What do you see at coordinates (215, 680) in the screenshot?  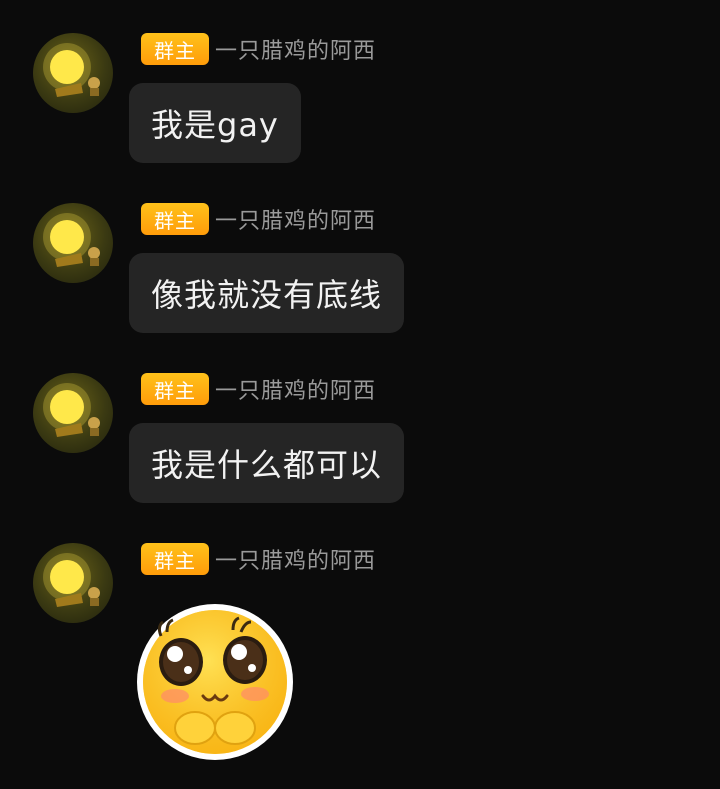 I see `shy-emoji-sticker` at bounding box center [215, 680].